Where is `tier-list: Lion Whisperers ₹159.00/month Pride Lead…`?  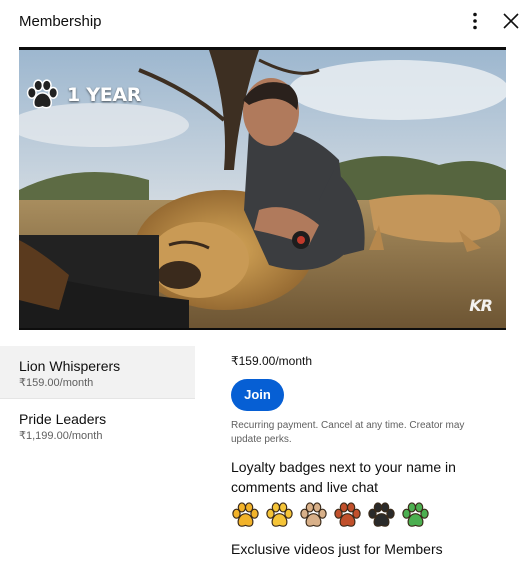
tier-list: Lion Whisperers ₹159.00/month Pride Lead… is located at coordinates (97, 399).